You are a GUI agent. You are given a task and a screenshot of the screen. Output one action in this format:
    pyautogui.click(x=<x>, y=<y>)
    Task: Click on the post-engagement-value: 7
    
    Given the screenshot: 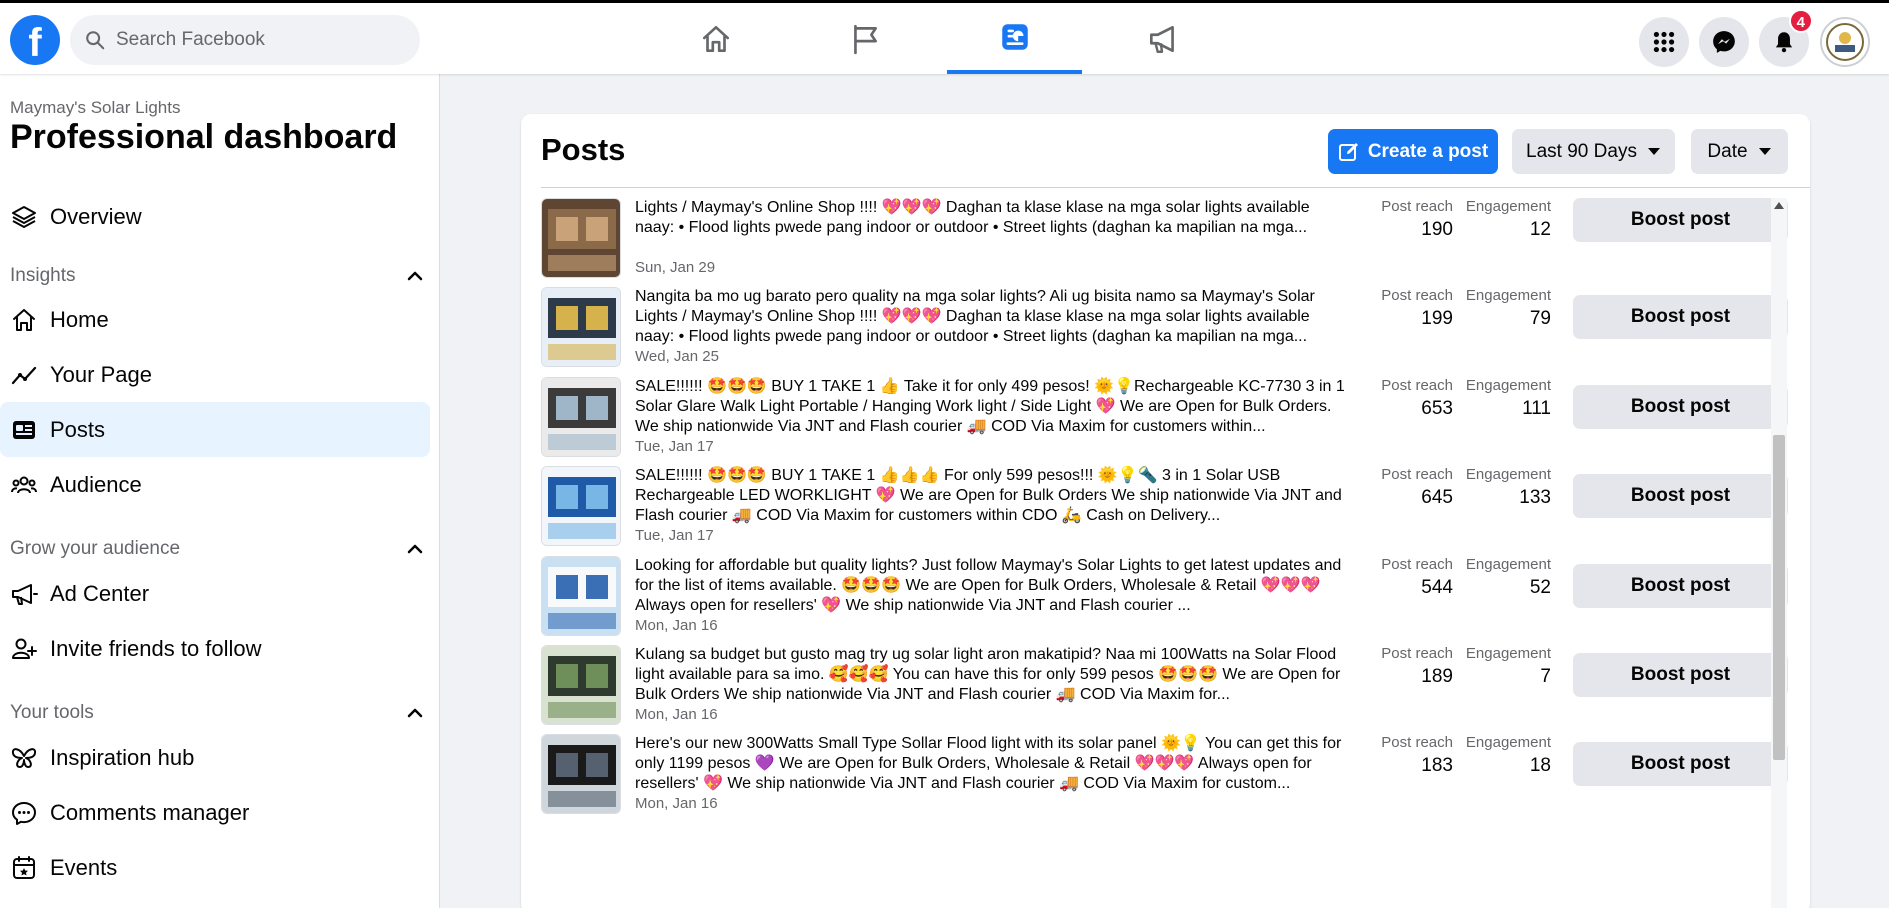 What is the action you would take?
    pyautogui.click(x=1545, y=676)
    